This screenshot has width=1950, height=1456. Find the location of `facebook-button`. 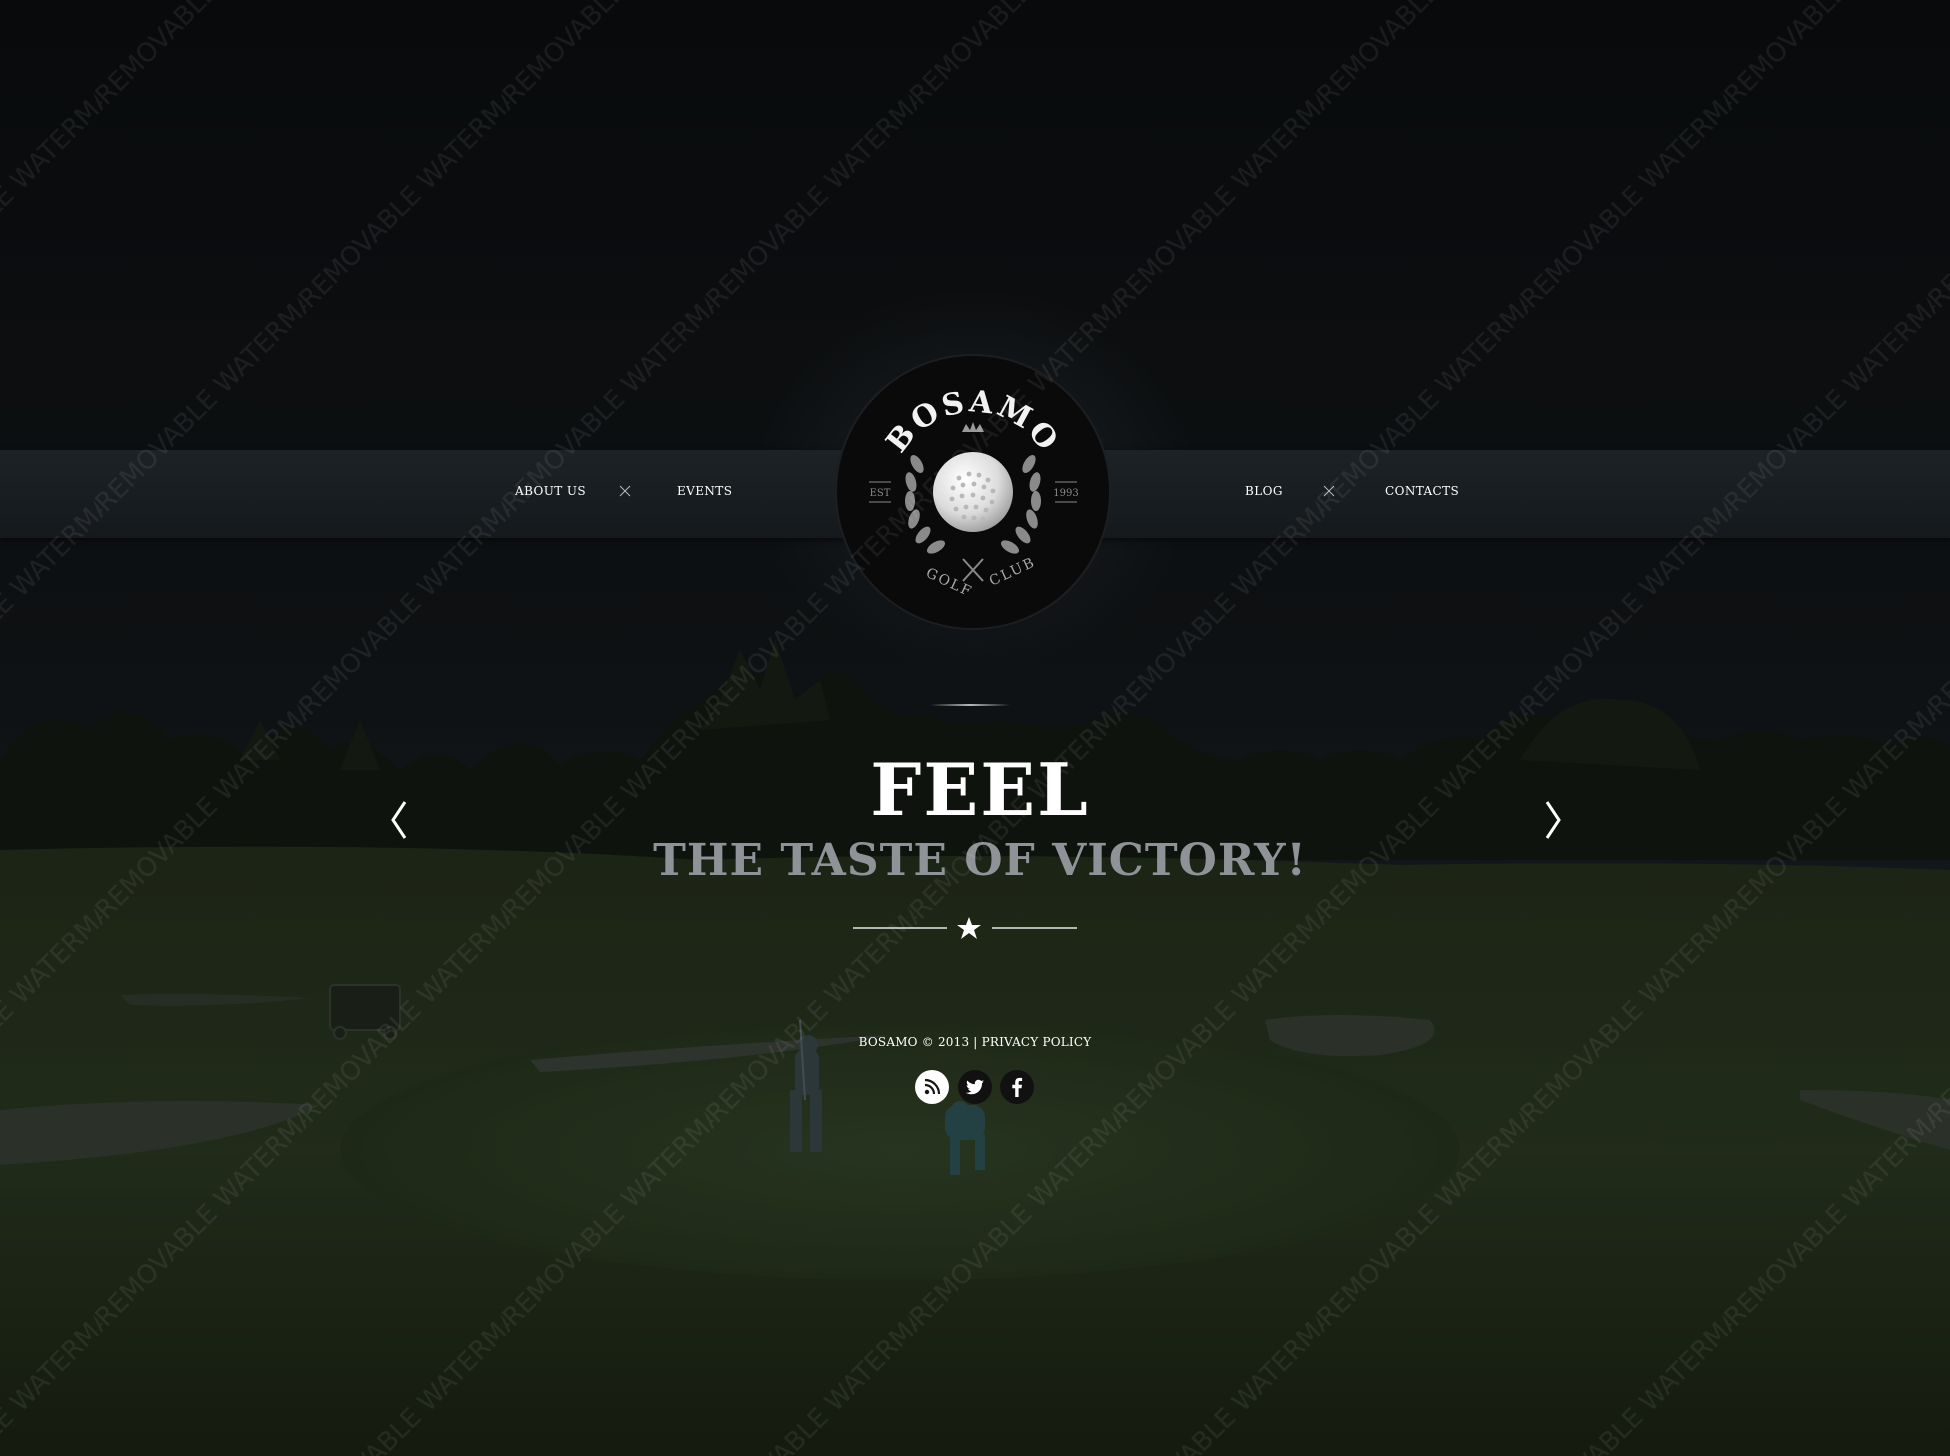

facebook-button is located at coordinates (1017, 1087).